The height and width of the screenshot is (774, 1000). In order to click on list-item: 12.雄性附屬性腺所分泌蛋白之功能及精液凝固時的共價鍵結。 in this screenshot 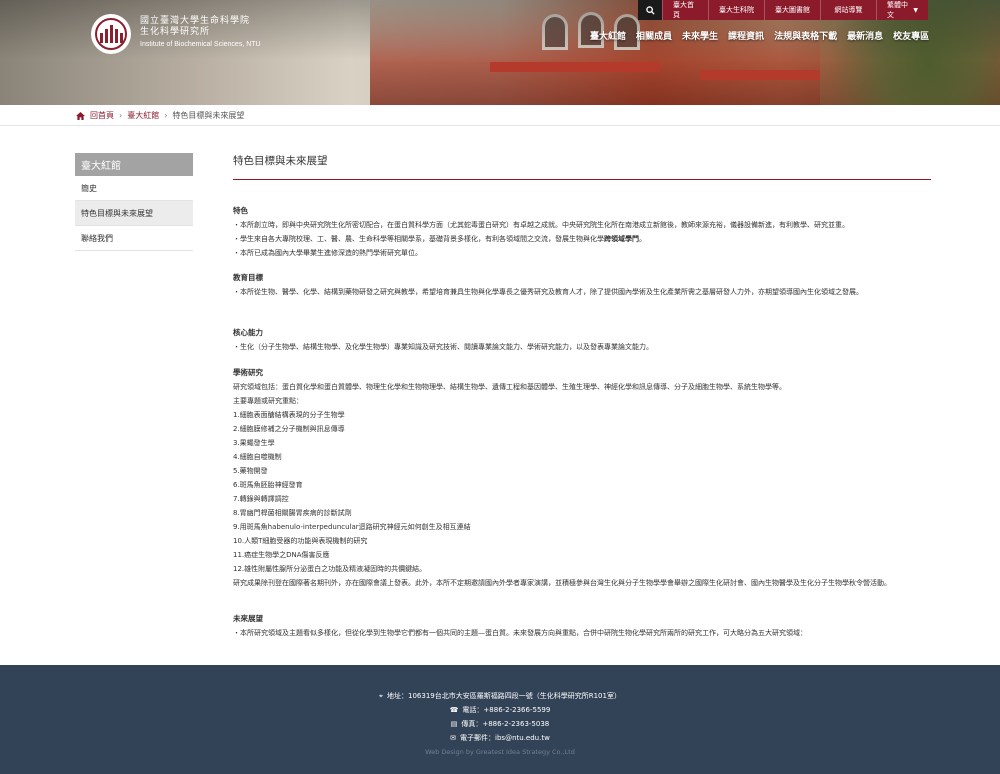, I will do `click(330, 569)`.